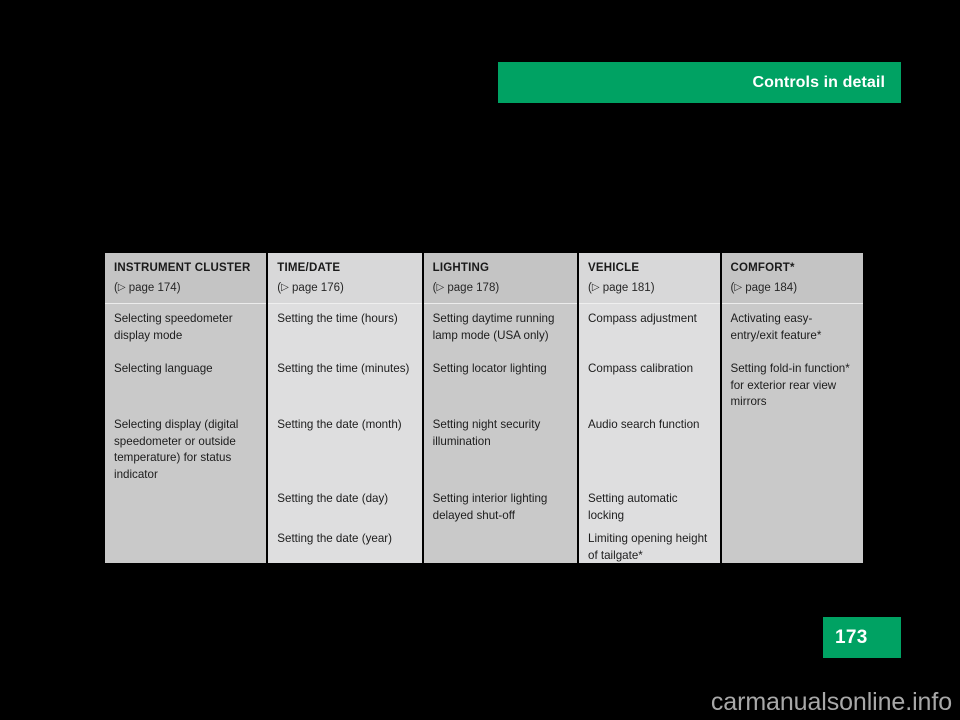 The height and width of the screenshot is (720, 960). I want to click on site-watermark: carmanualsonline.info, so click(831, 702).